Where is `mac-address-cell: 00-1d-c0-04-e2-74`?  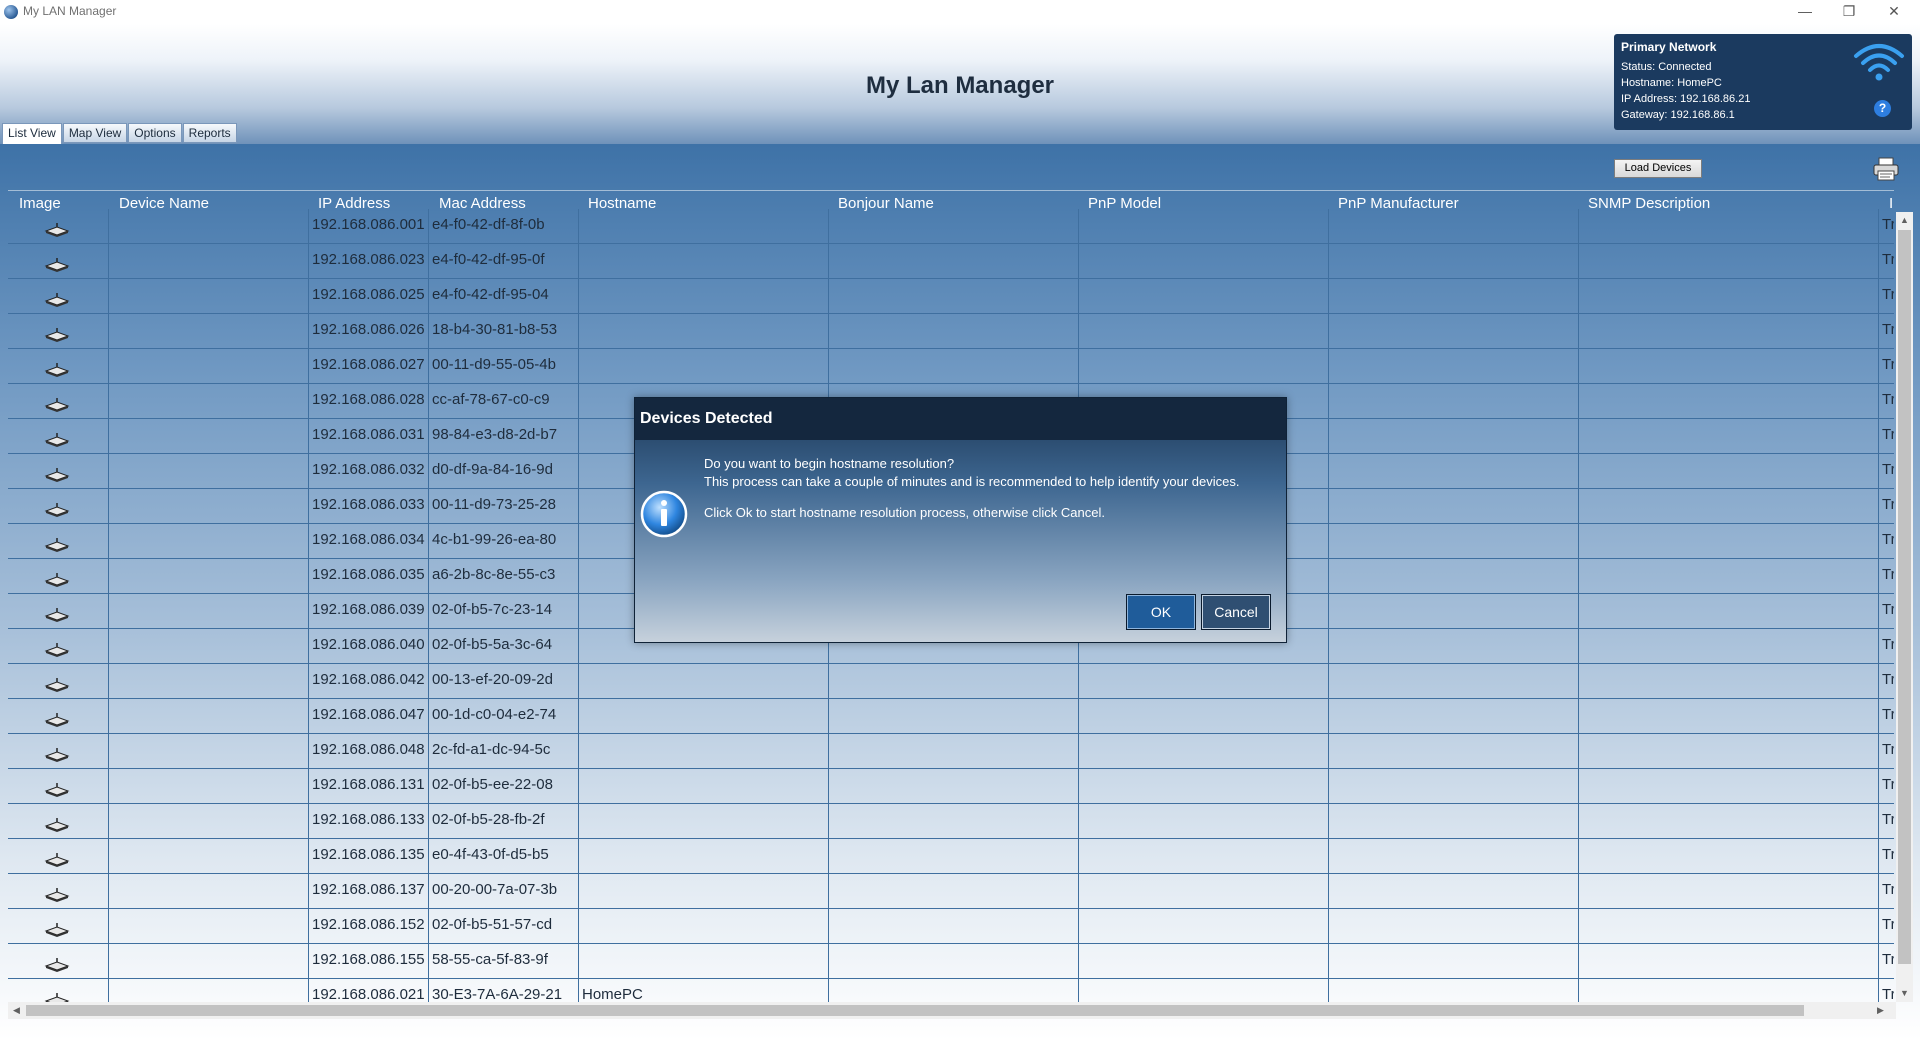 mac-address-cell: 00-1d-c0-04-e2-74 is located at coordinates (503, 716).